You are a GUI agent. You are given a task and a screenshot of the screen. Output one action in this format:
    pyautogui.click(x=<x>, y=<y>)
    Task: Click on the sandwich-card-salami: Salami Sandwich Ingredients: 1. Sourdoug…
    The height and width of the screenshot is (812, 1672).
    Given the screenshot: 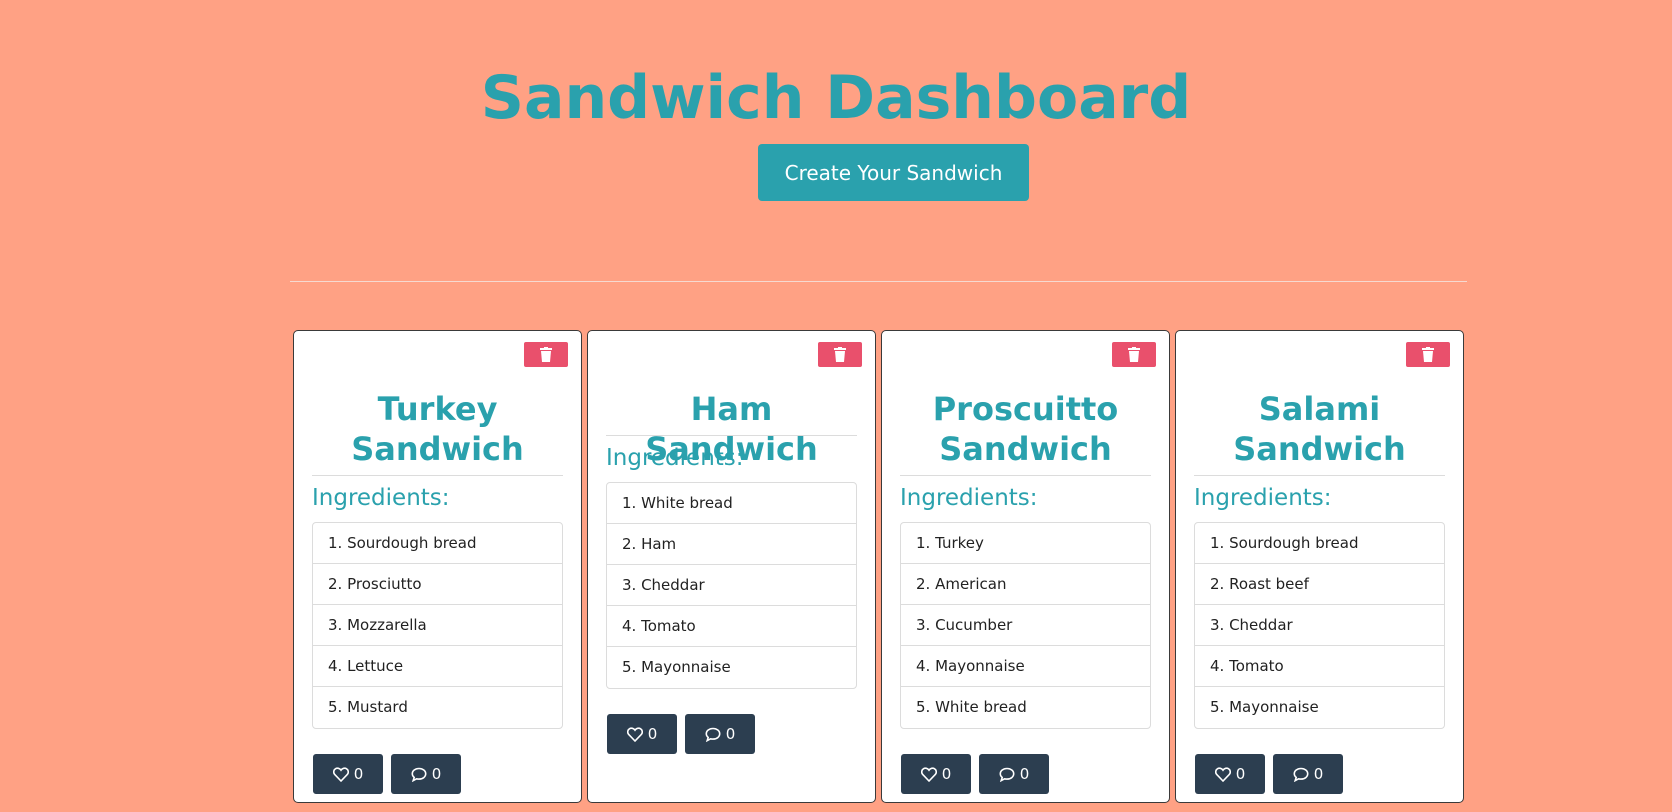 What is the action you would take?
    pyautogui.click(x=1319, y=566)
    